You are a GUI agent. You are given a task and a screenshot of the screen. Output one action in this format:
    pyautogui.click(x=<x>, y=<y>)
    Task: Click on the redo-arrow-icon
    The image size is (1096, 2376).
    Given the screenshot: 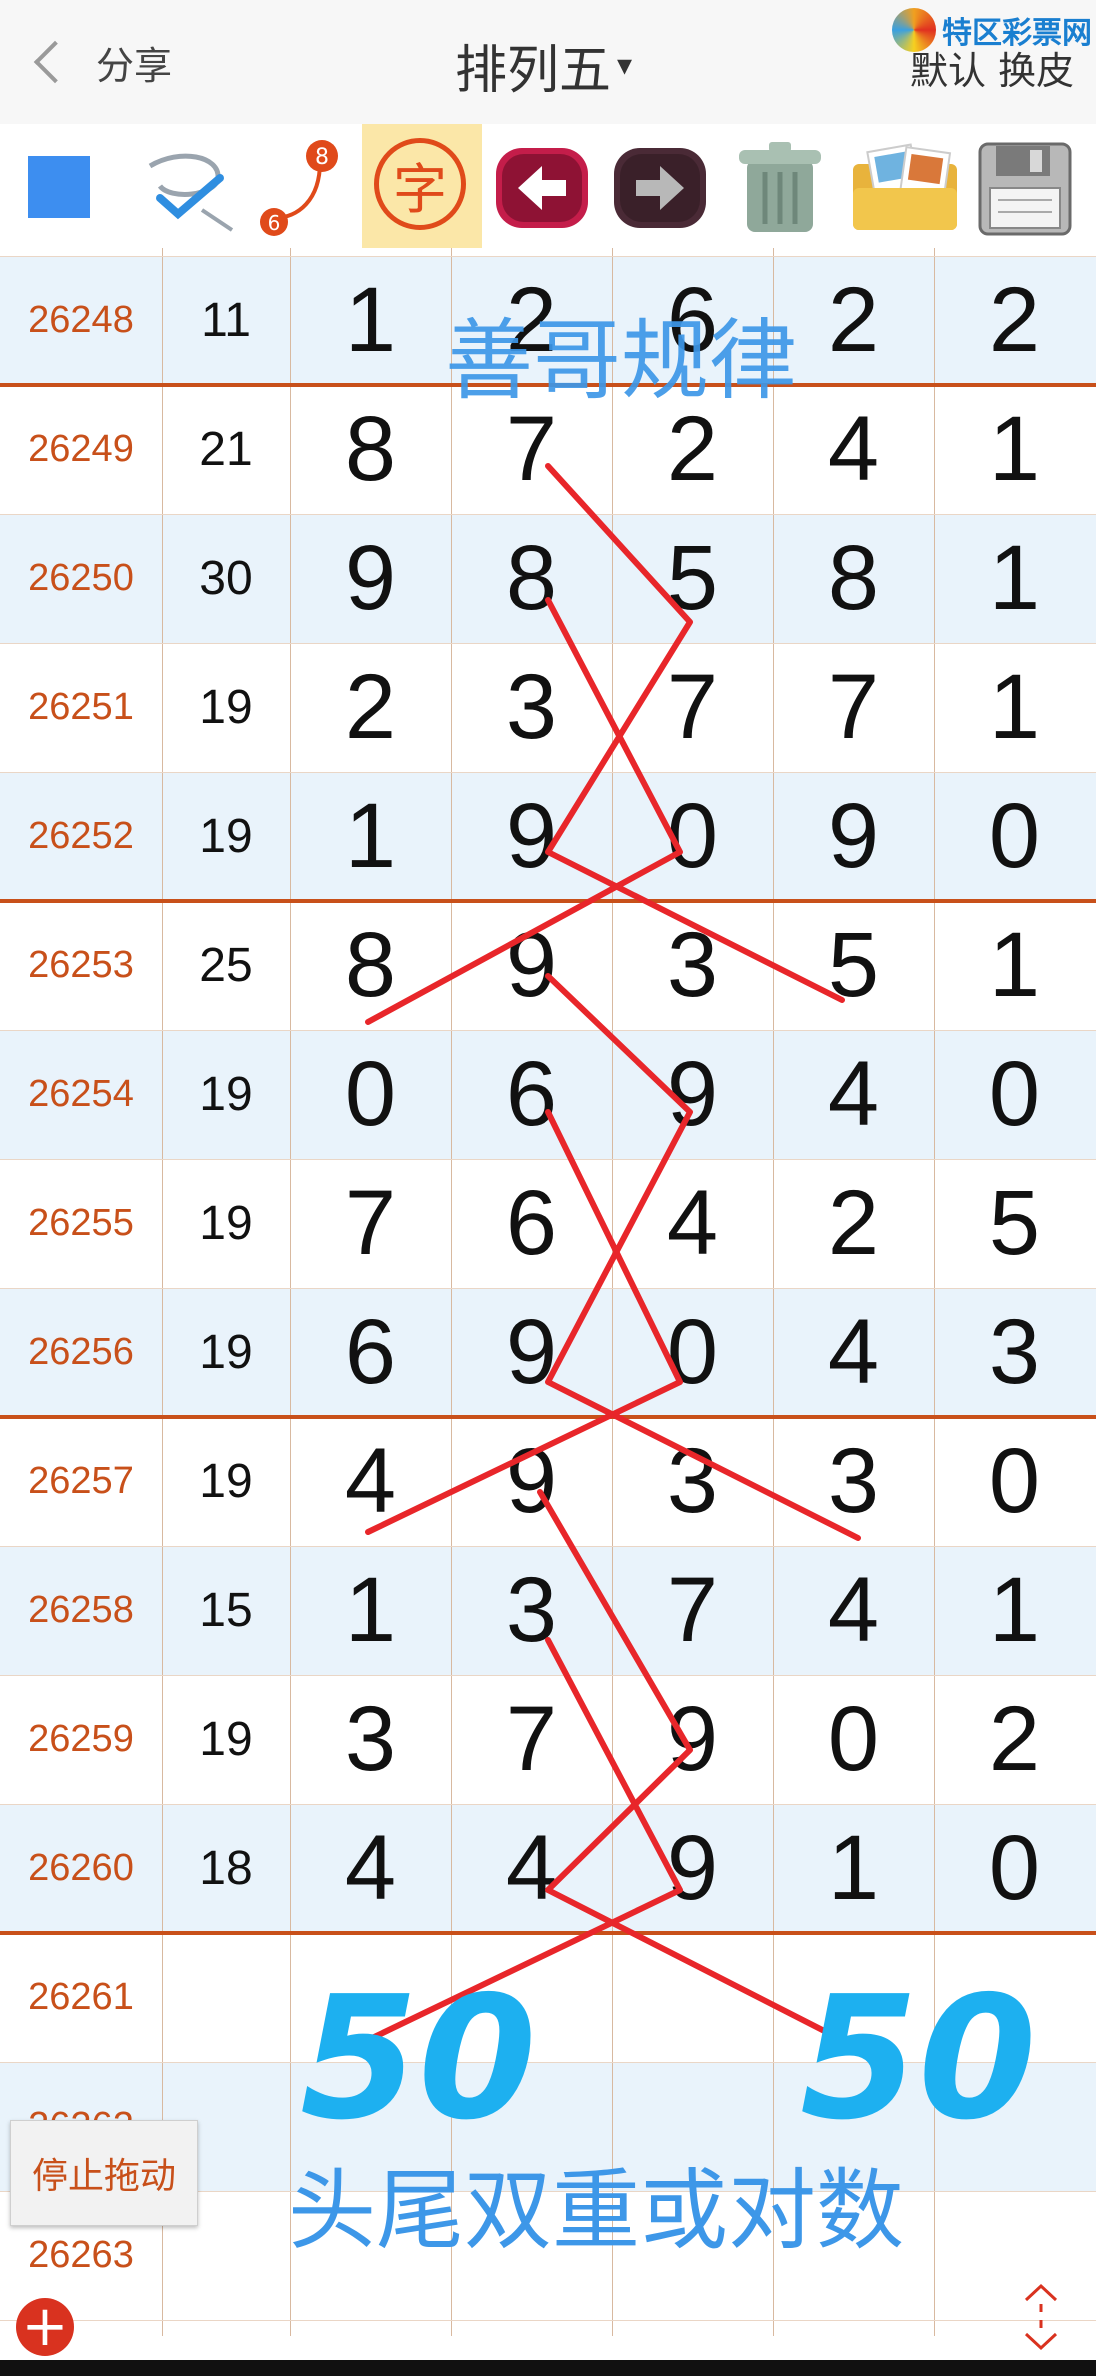 What is the action you would take?
    pyautogui.click(x=660, y=188)
    